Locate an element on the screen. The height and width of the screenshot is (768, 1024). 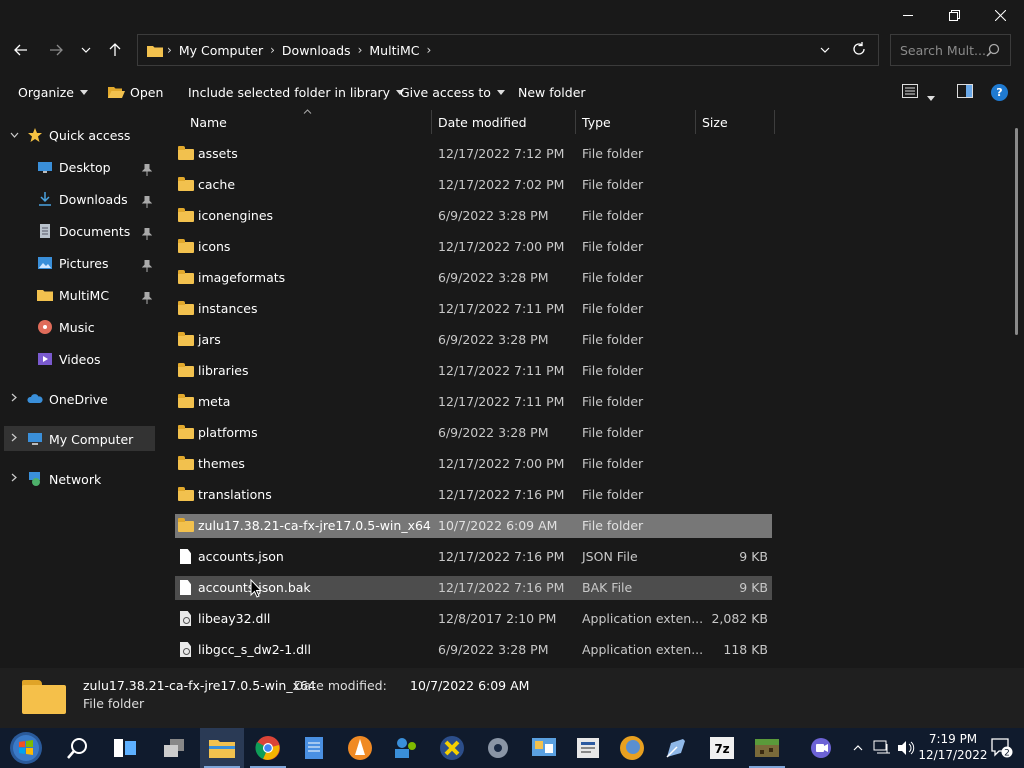
file-date-modified: 6/9/2022 3:28 PM is located at coordinates (493, 649).